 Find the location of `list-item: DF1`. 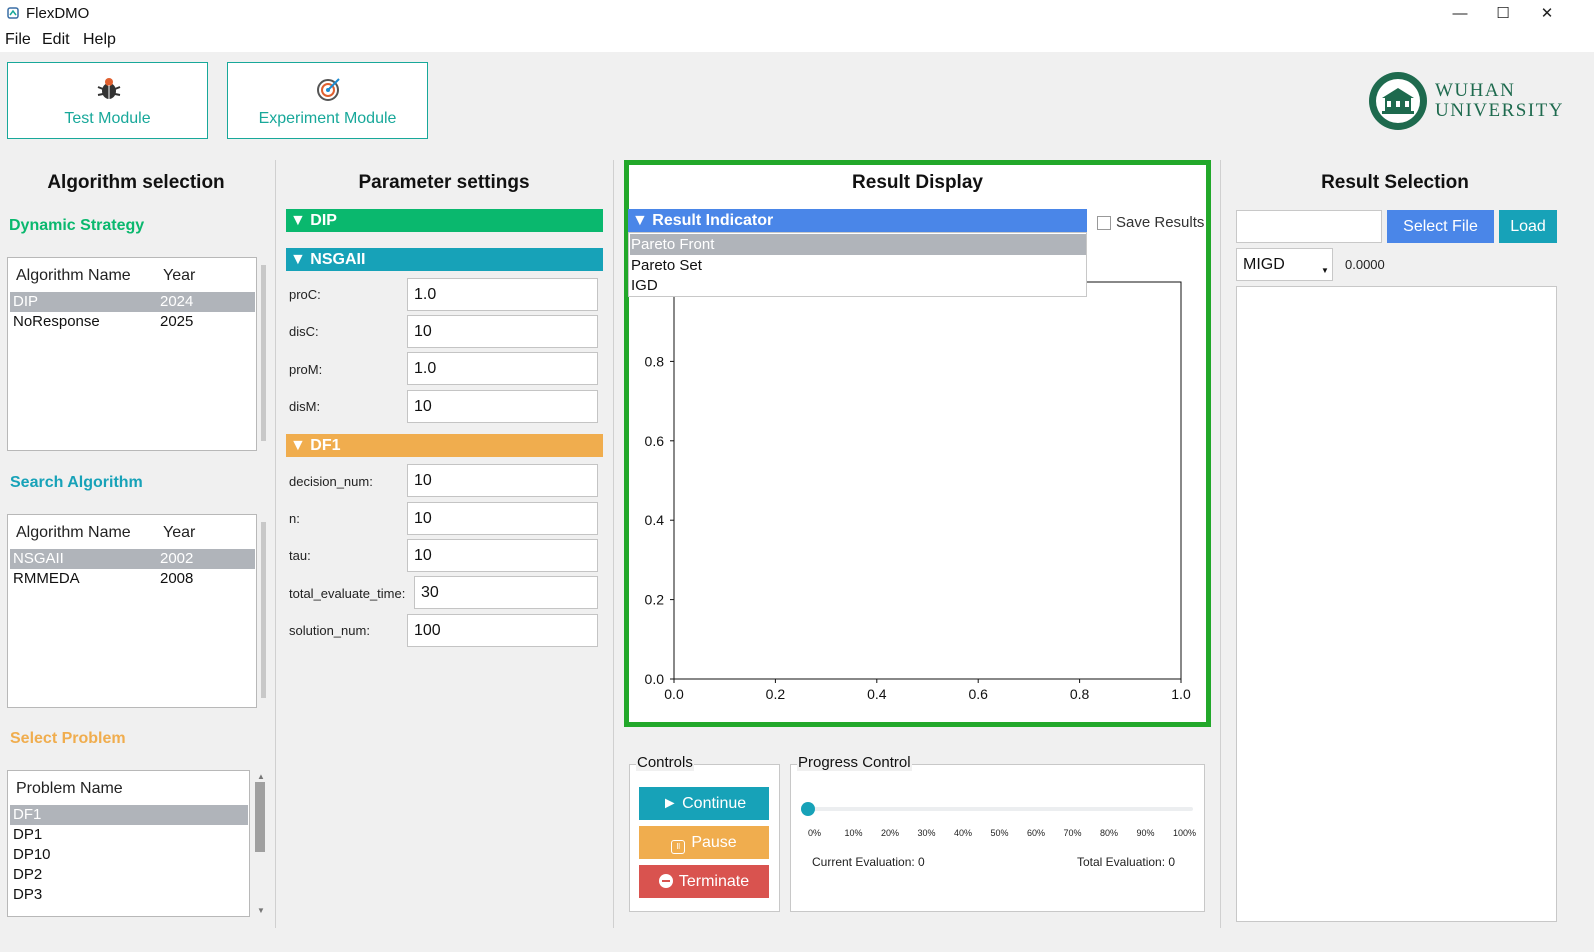

list-item: DF1 is located at coordinates (129, 815).